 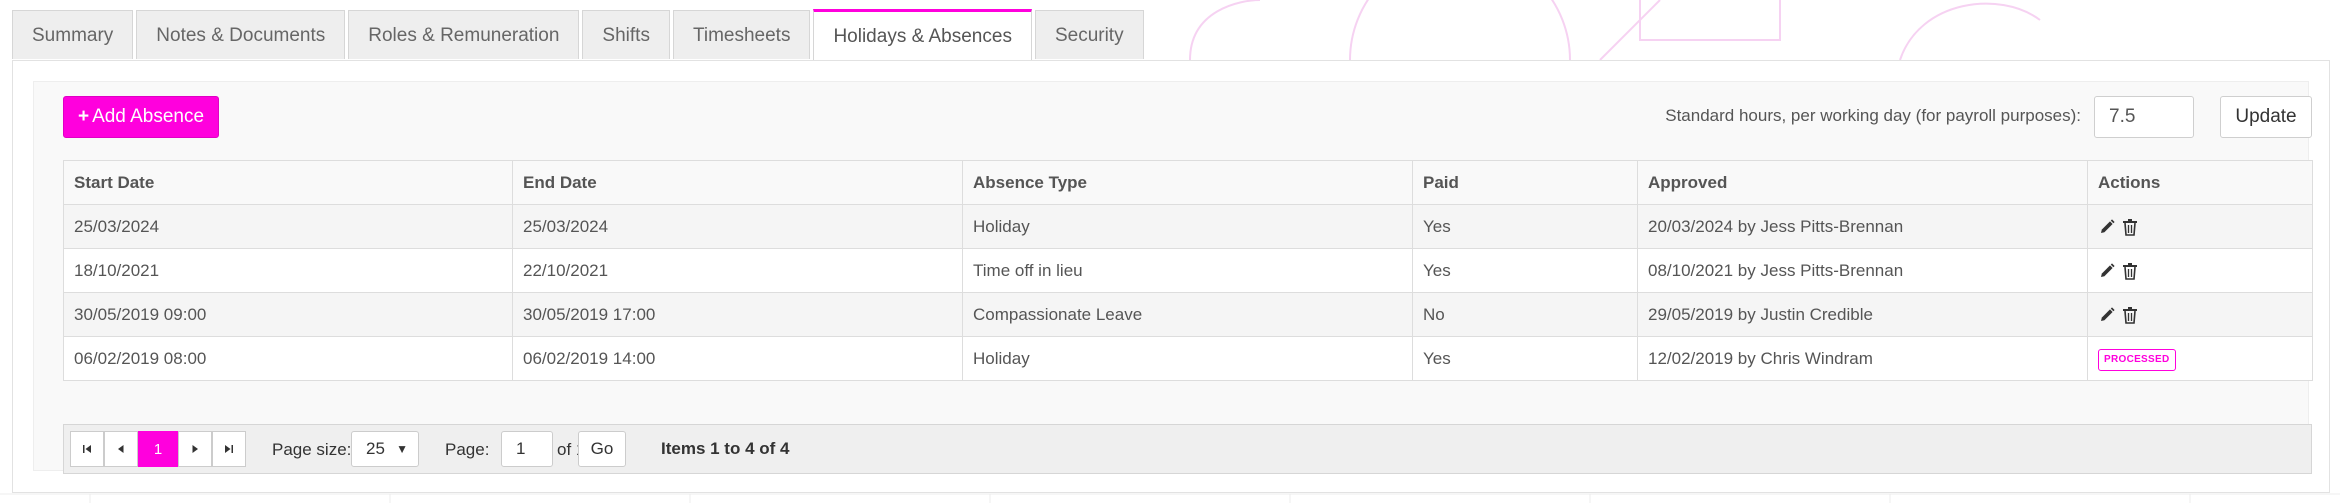 What do you see at coordinates (2144, 117) in the screenshot?
I see `standard-hours-input: 7.5` at bounding box center [2144, 117].